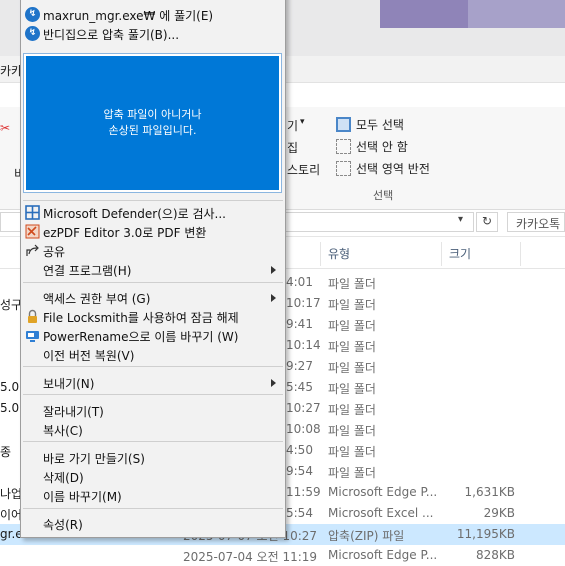  Describe the element at coordinates (292, 125) in the screenshot. I see `ribbon-partial-open: 기` at that location.